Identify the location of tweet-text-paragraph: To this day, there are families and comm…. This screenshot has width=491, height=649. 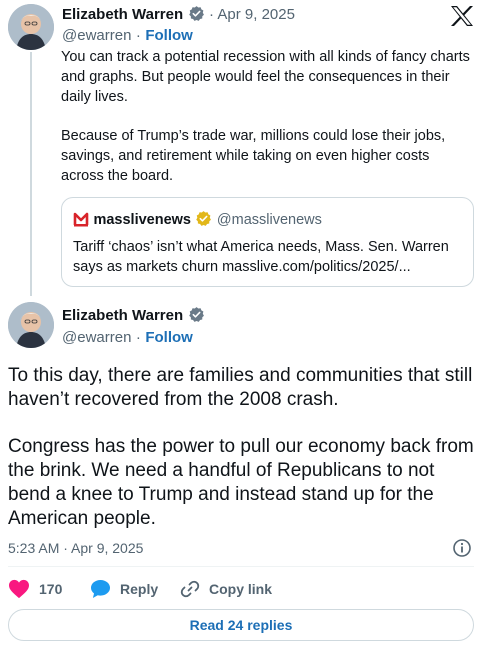
(240, 387).